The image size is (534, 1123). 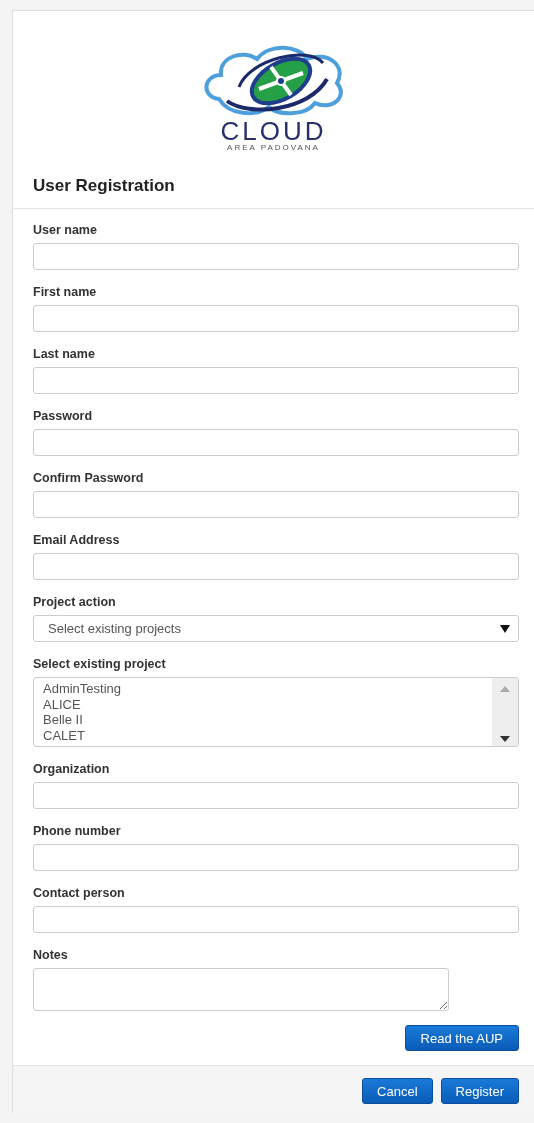 I want to click on footer-button: Register, so click(x=479, y=1091).